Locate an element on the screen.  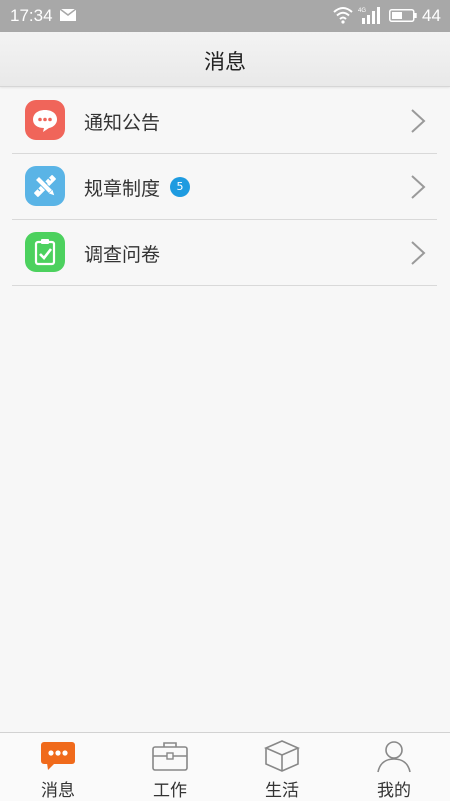
tab-me: 我的 is located at coordinates (394, 767).